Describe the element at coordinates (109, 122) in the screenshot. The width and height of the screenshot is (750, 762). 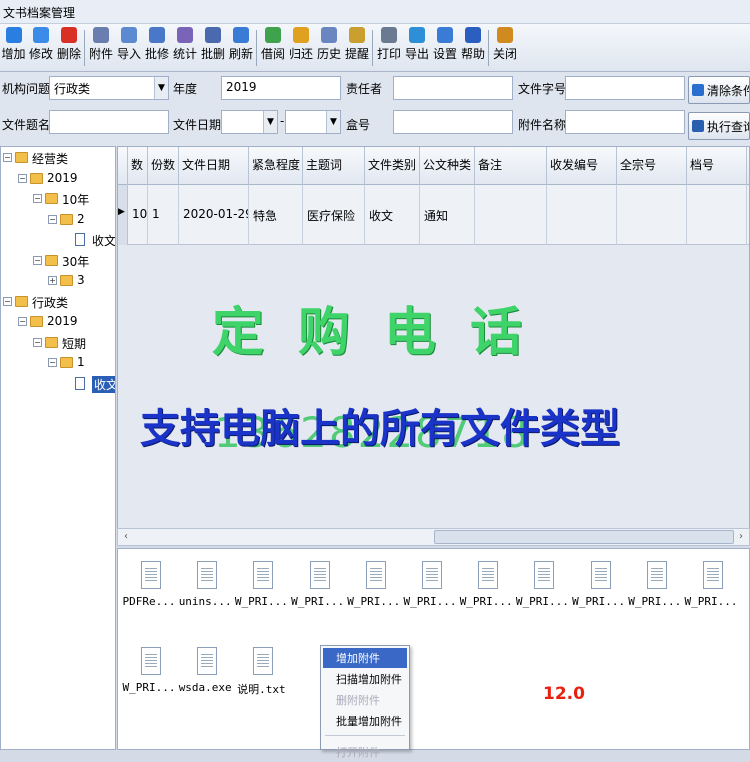
I see `title-input` at that location.